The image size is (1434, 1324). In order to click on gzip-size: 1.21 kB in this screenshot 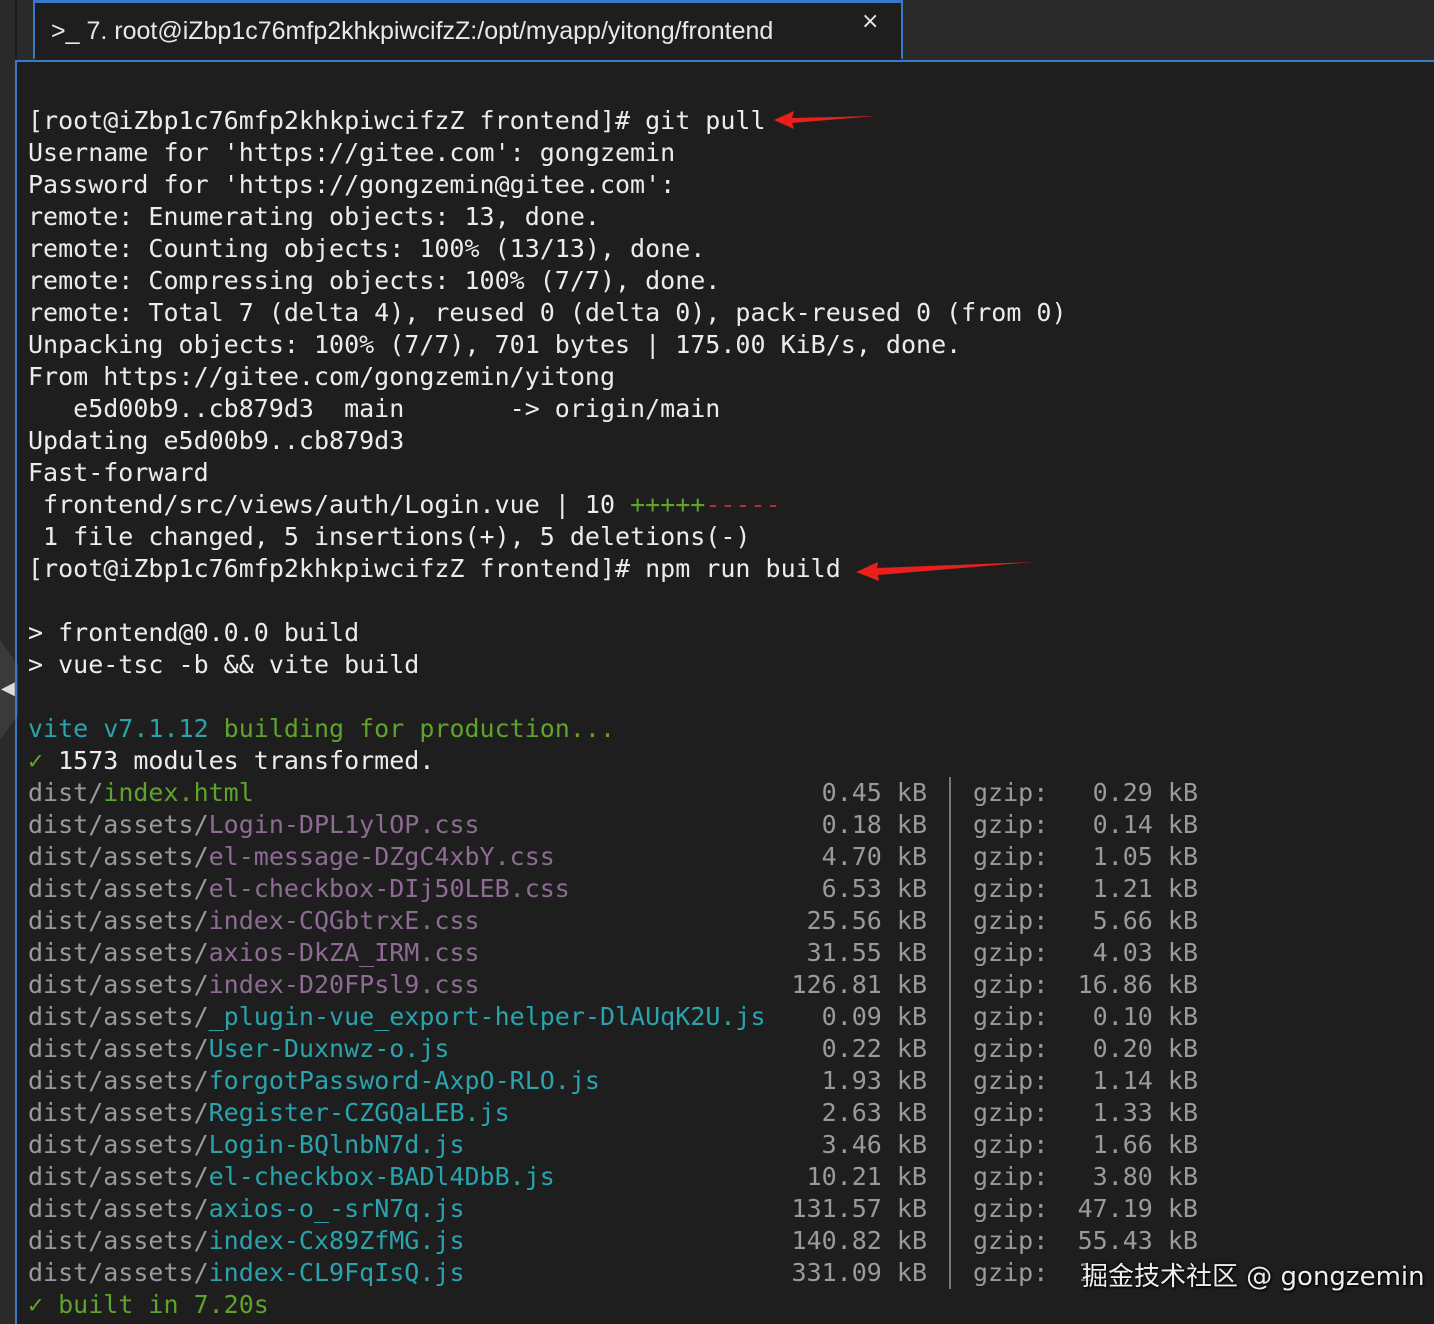, I will do `click(1145, 888)`.